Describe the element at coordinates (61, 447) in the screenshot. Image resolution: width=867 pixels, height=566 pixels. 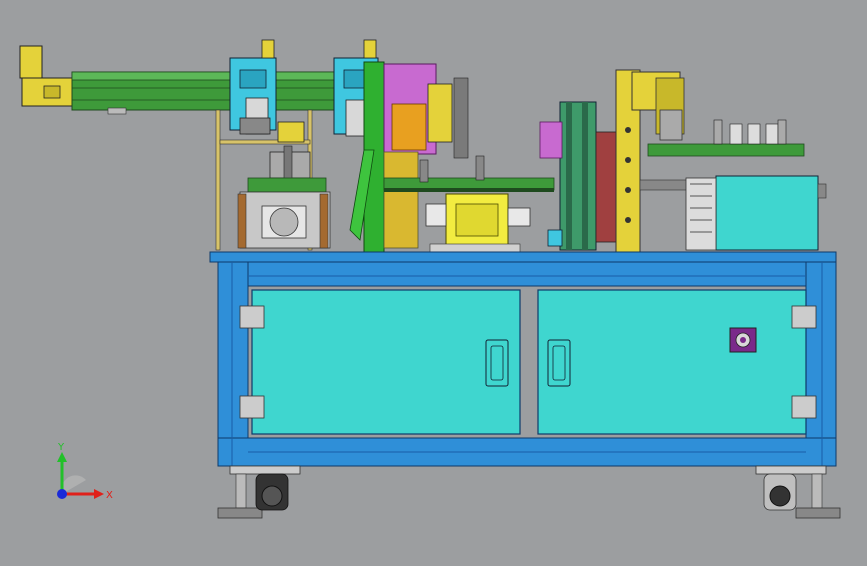
I see `y-axis-label: Y` at that location.